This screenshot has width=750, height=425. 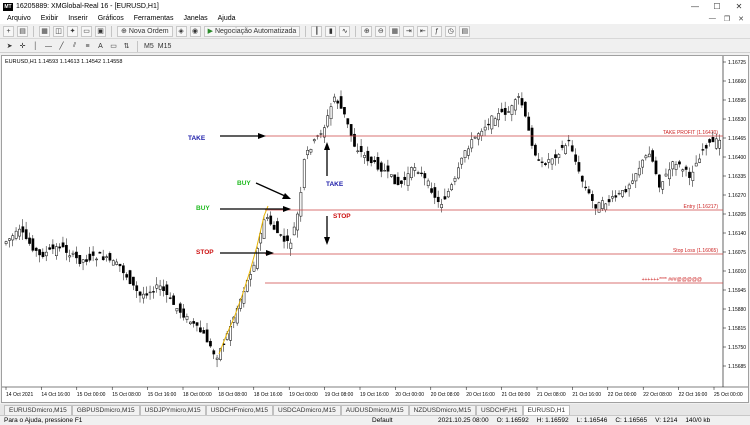 What do you see at coordinates (165, 46) in the screenshot?
I see `timeframe-m15: M15` at bounding box center [165, 46].